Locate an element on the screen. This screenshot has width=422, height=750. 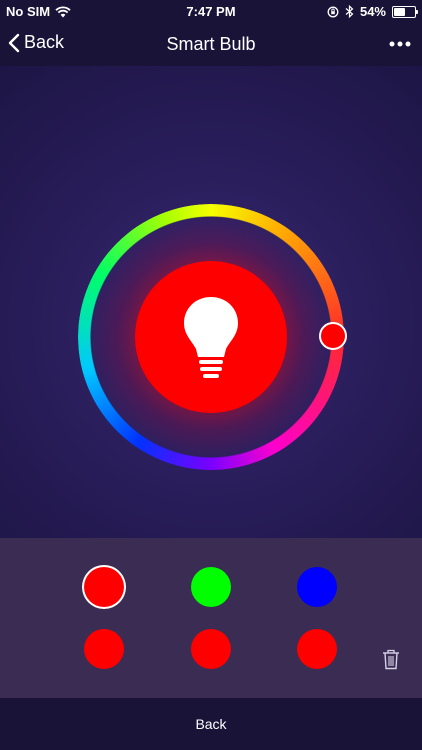
trash-icon is located at coordinates (391, 659).